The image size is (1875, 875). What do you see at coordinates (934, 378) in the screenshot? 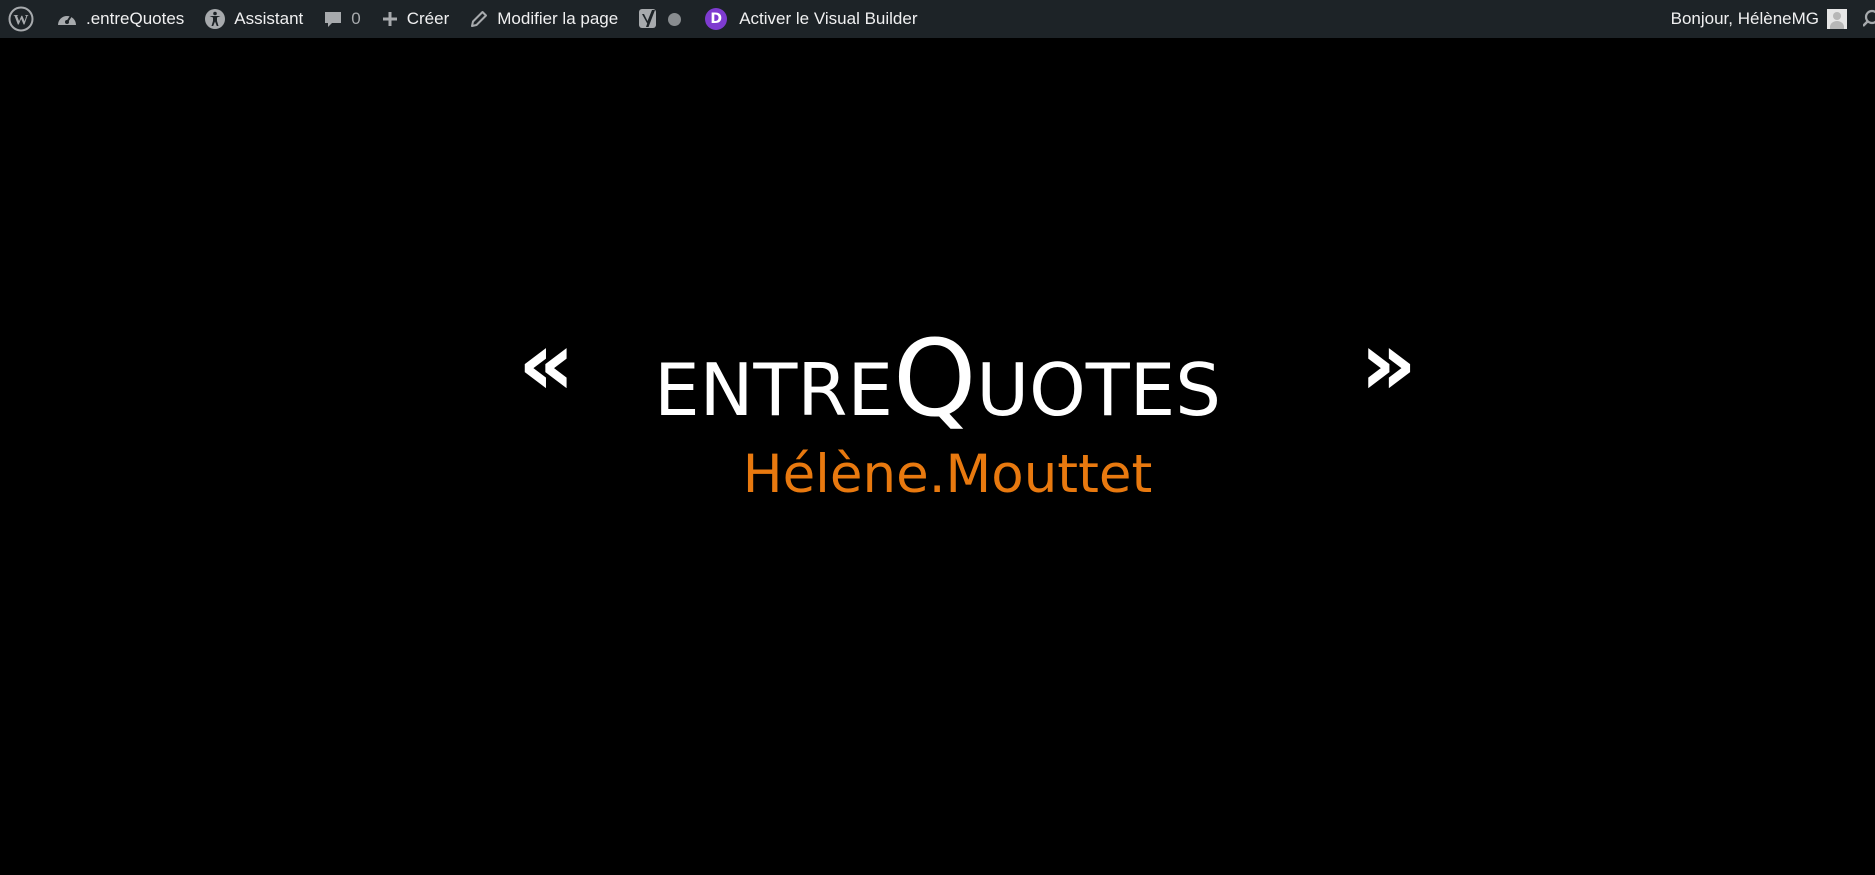
I see `brand-part-q: Q` at bounding box center [934, 378].